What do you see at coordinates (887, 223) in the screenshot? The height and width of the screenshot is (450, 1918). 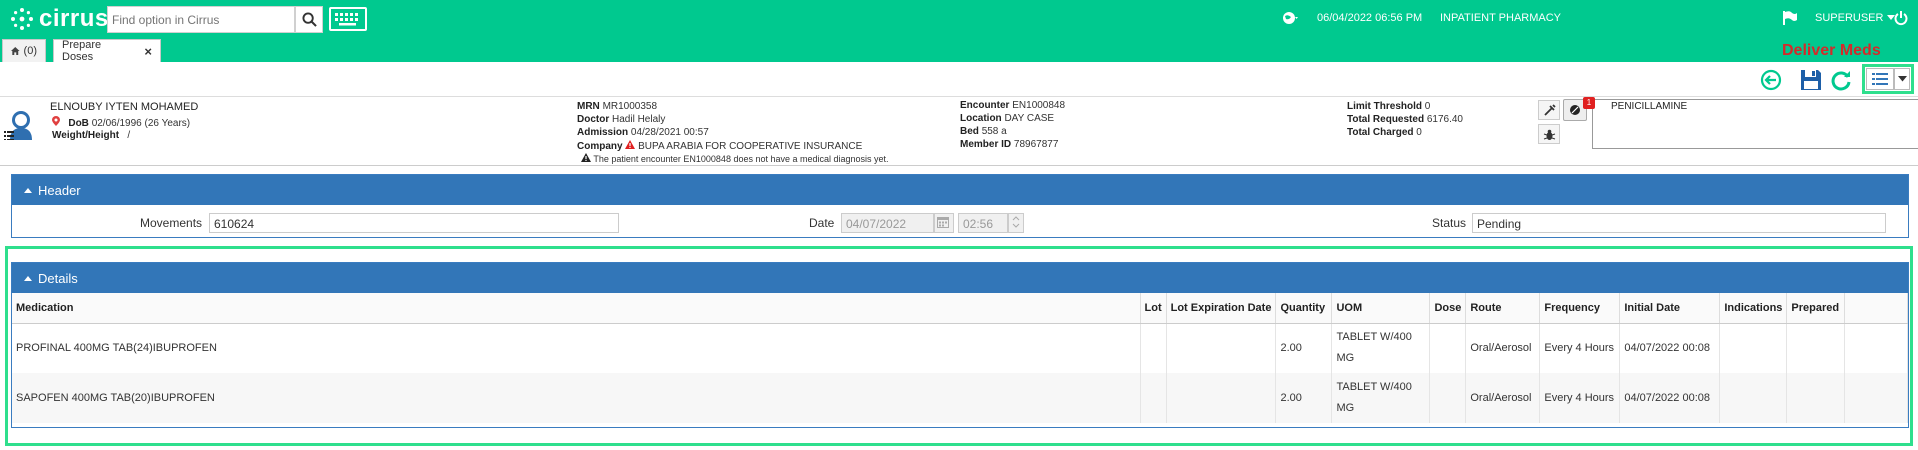 I see `date-field: 04/07/2022` at bounding box center [887, 223].